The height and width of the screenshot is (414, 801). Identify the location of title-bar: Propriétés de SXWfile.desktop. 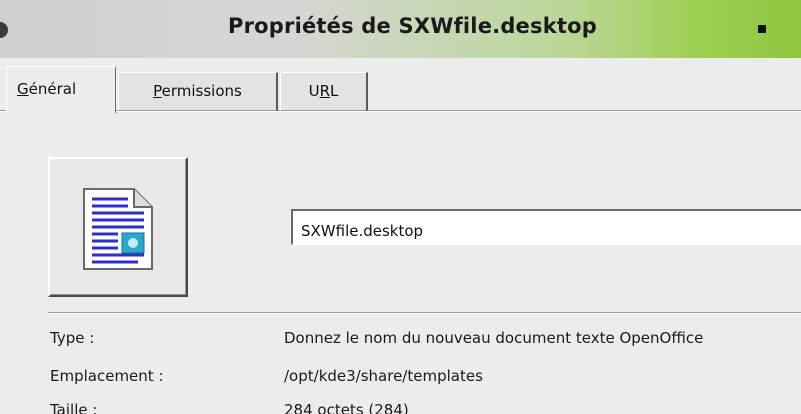
(400, 29).